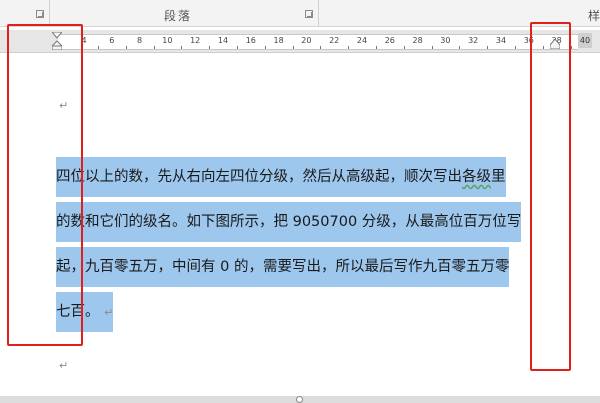  I want to click on ruler-tick-label: 18, so click(278, 40).